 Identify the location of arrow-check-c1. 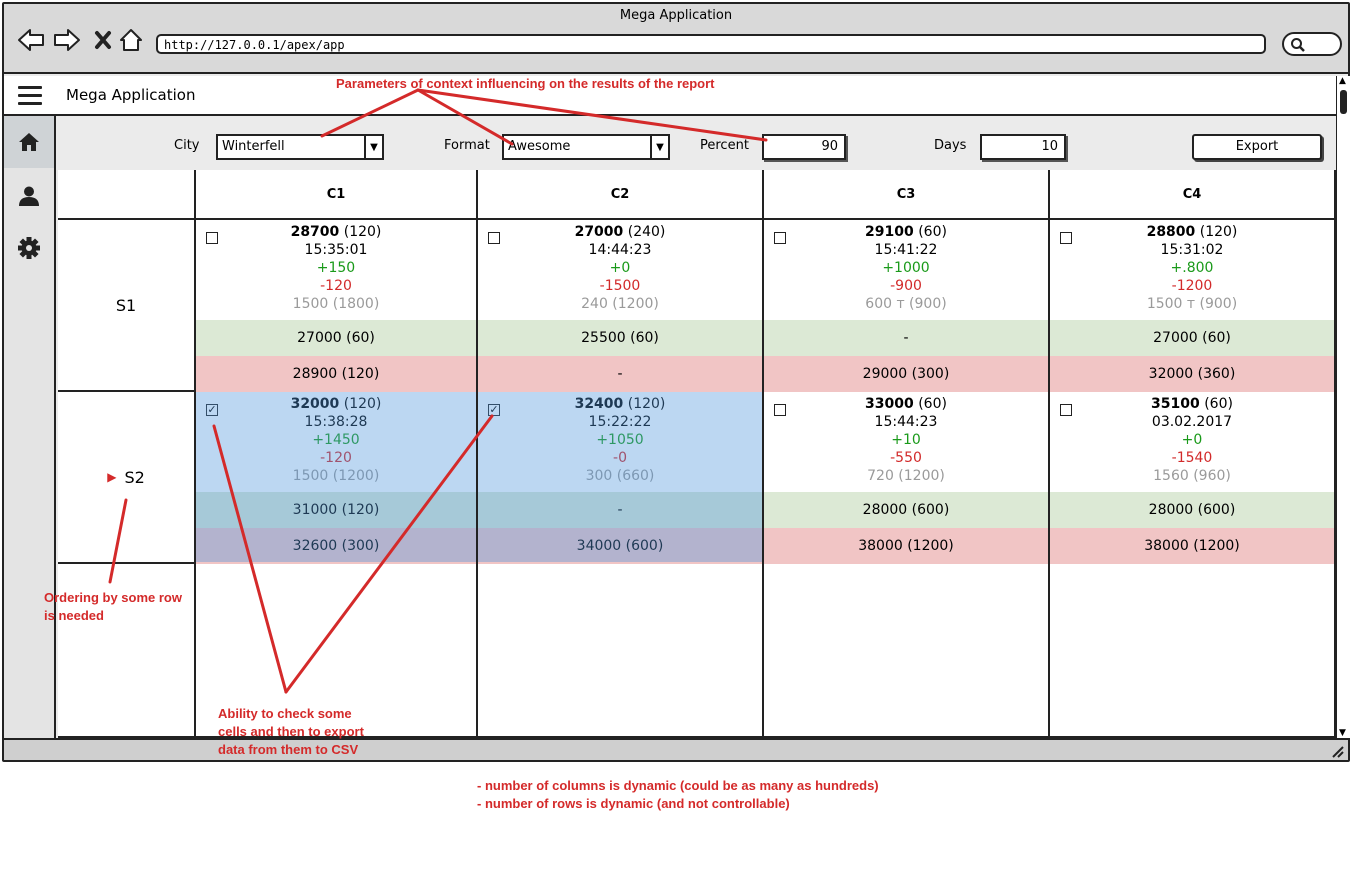
(250, 559).